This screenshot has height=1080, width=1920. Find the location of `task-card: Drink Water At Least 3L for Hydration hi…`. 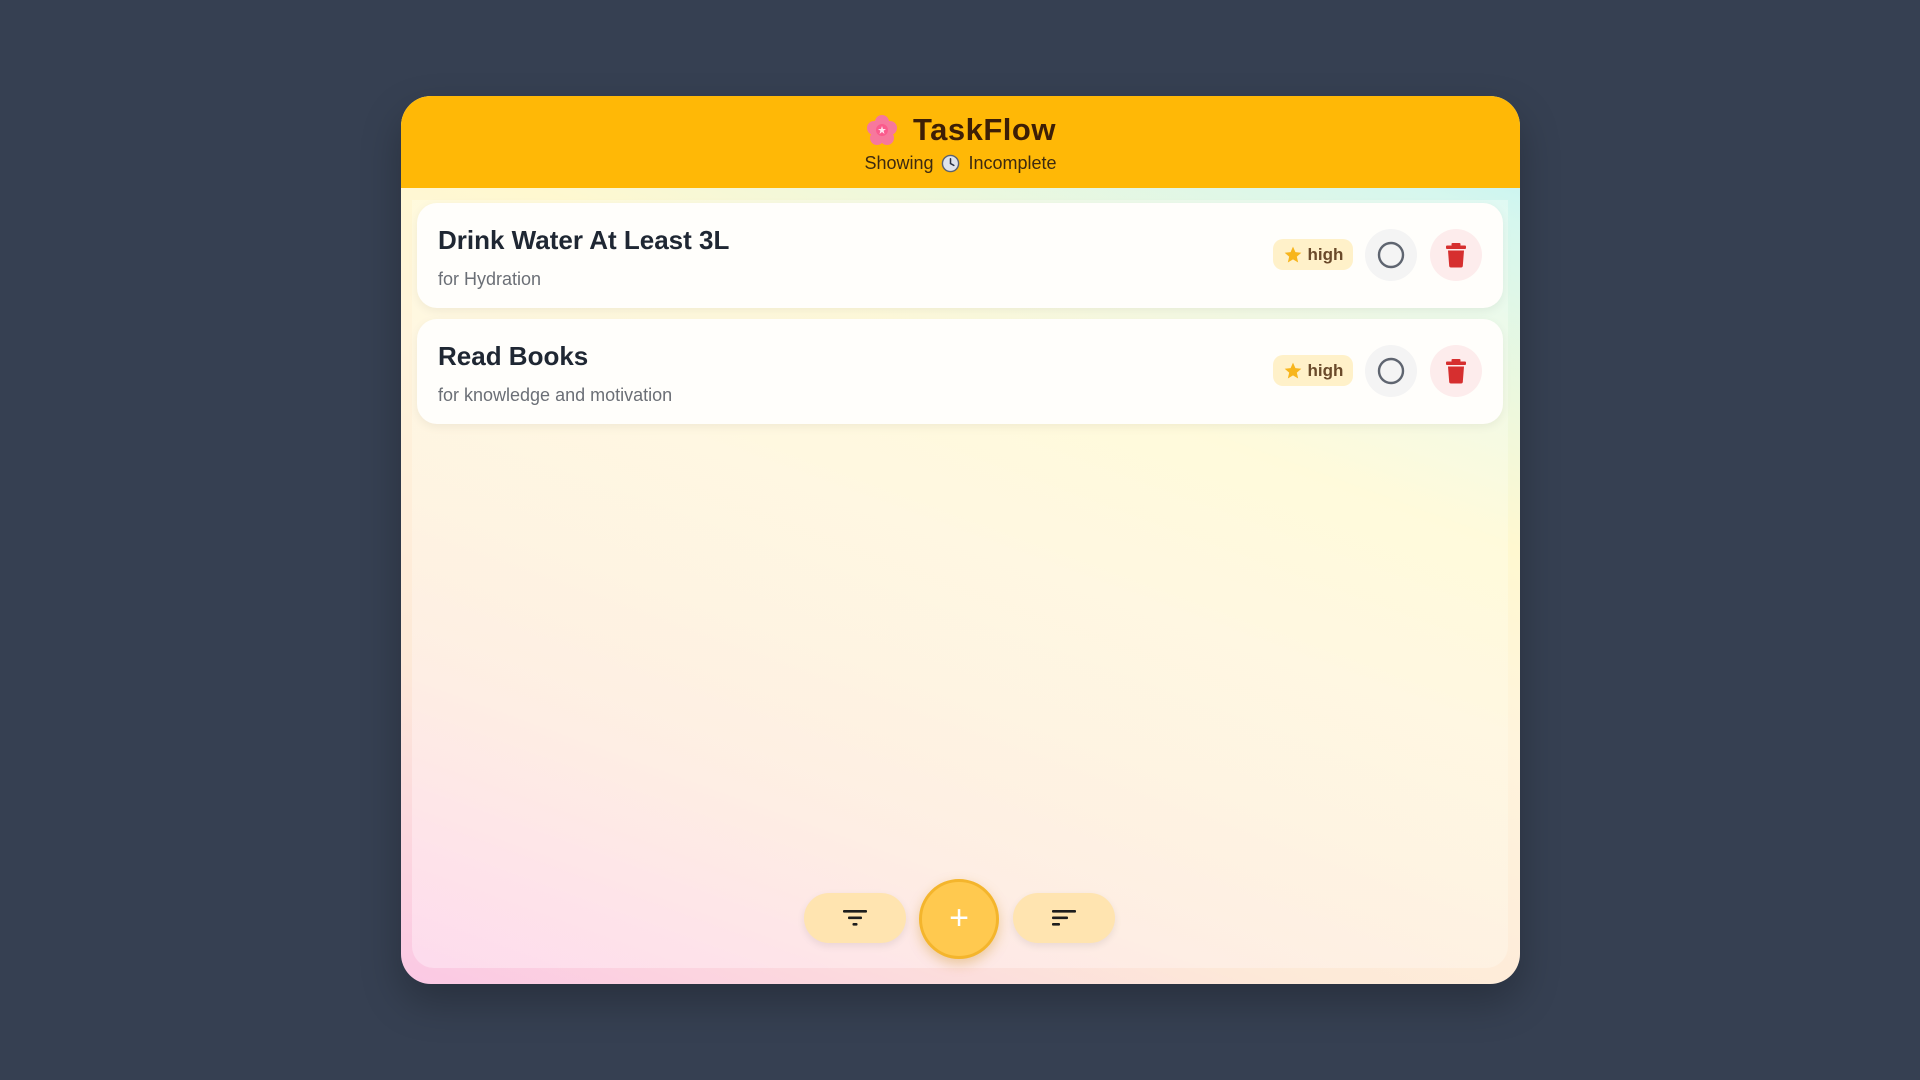

task-card: Drink Water At Least 3L for Hydration hi… is located at coordinates (960, 255).